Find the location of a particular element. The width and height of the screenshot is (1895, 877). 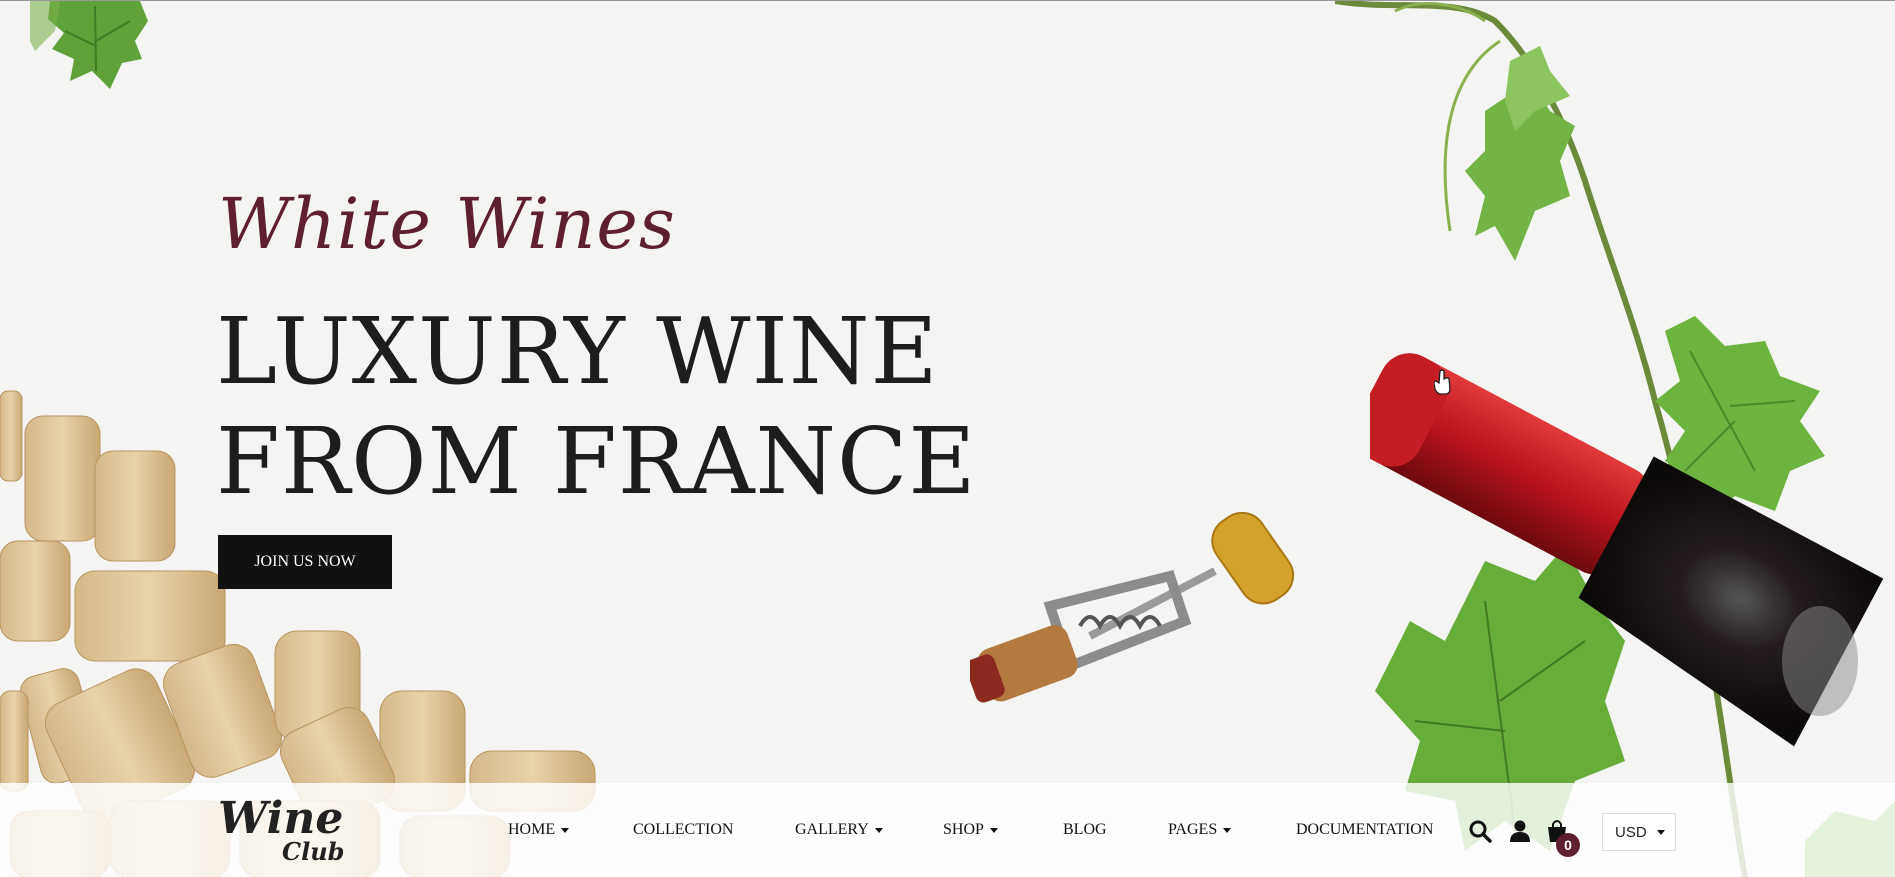

search-icon is located at coordinates (1480, 831).